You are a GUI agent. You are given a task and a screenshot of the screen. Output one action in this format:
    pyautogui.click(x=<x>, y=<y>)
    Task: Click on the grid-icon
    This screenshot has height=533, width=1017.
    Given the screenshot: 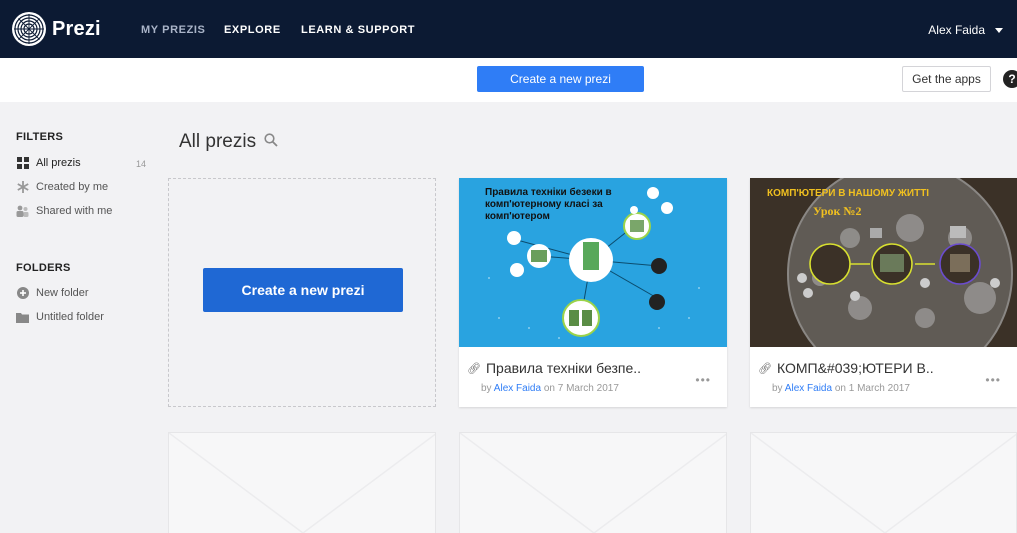 What is the action you would take?
    pyautogui.click(x=22, y=163)
    